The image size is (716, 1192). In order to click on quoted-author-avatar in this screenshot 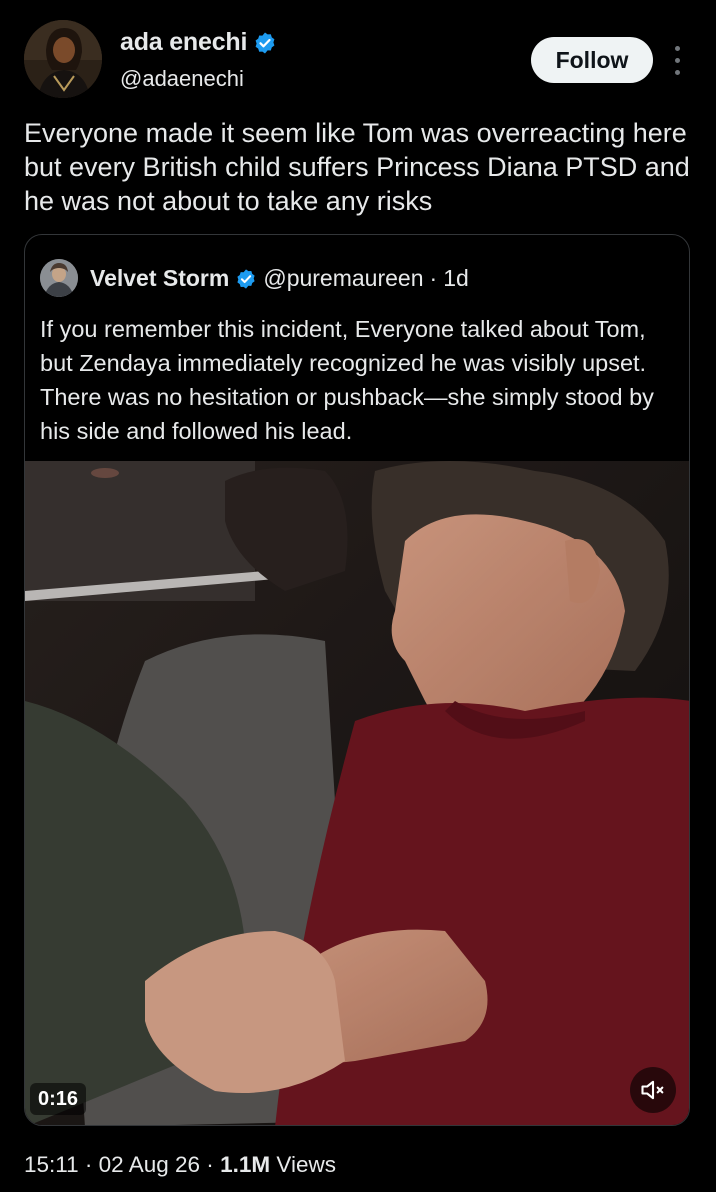, I will do `click(59, 278)`.